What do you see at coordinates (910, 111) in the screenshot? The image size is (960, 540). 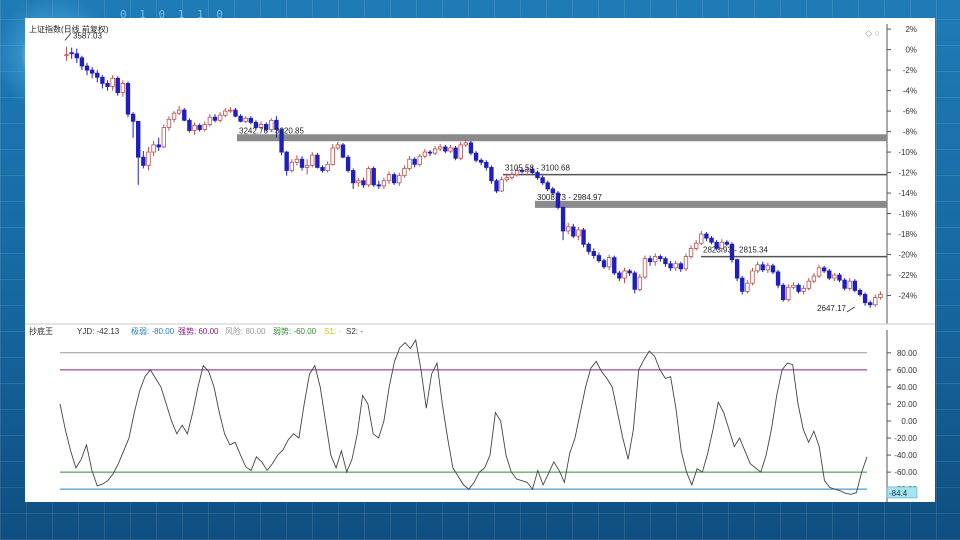 I see `price-axis-tick-label: -6%` at bounding box center [910, 111].